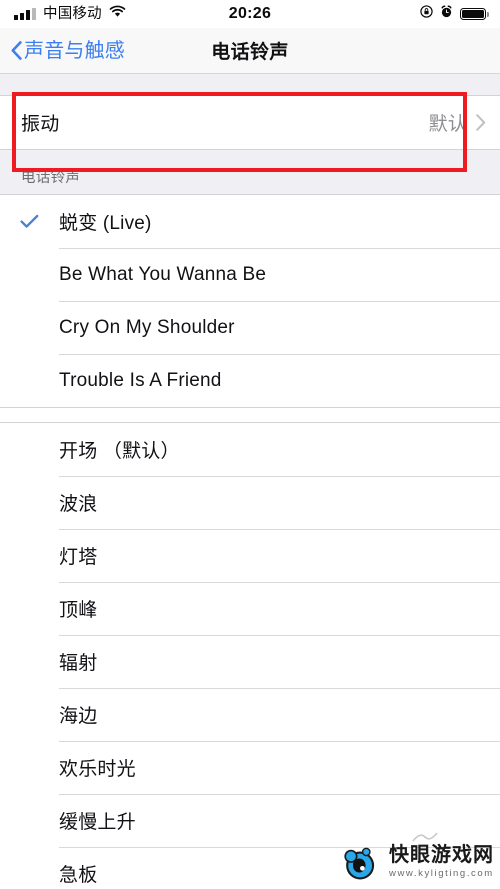 The height and width of the screenshot is (889, 500). Describe the element at coordinates (97, 769) in the screenshot. I see `list-item-label: 欢乐时光` at that location.